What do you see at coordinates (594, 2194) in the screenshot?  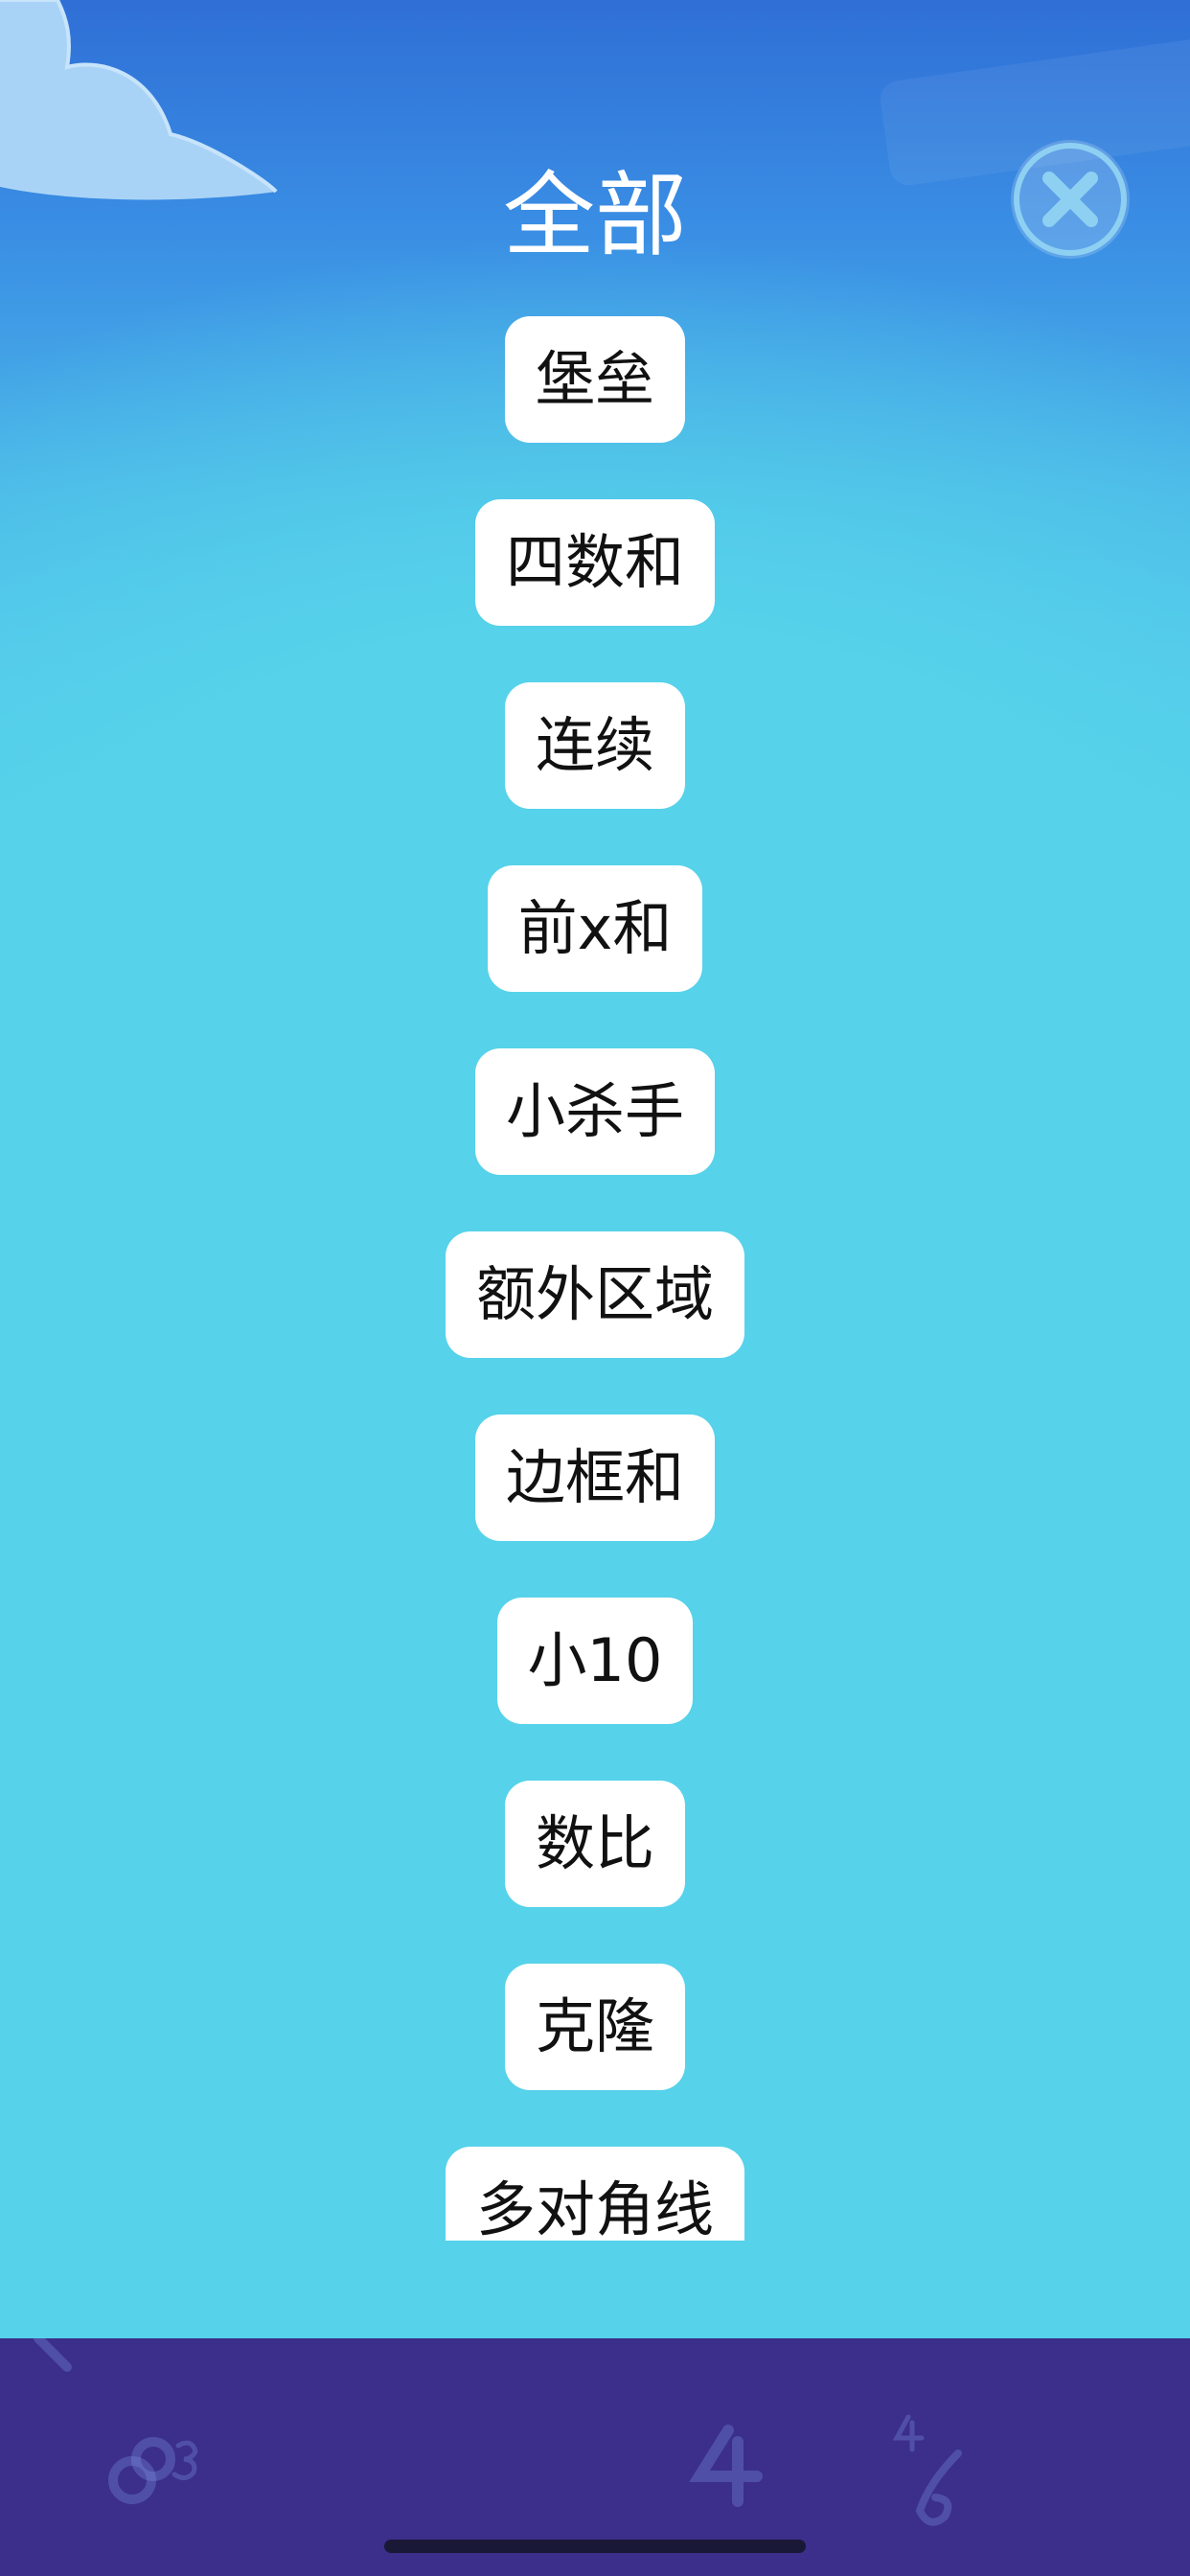 I see `category-item-diagonals: 多对角线` at bounding box center [594, 2194].